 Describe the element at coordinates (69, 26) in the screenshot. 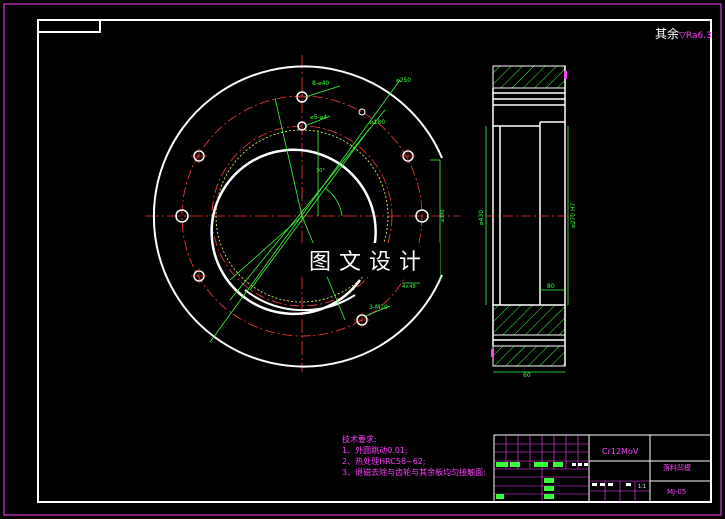

I see `sheet-corner-tab` at that location.